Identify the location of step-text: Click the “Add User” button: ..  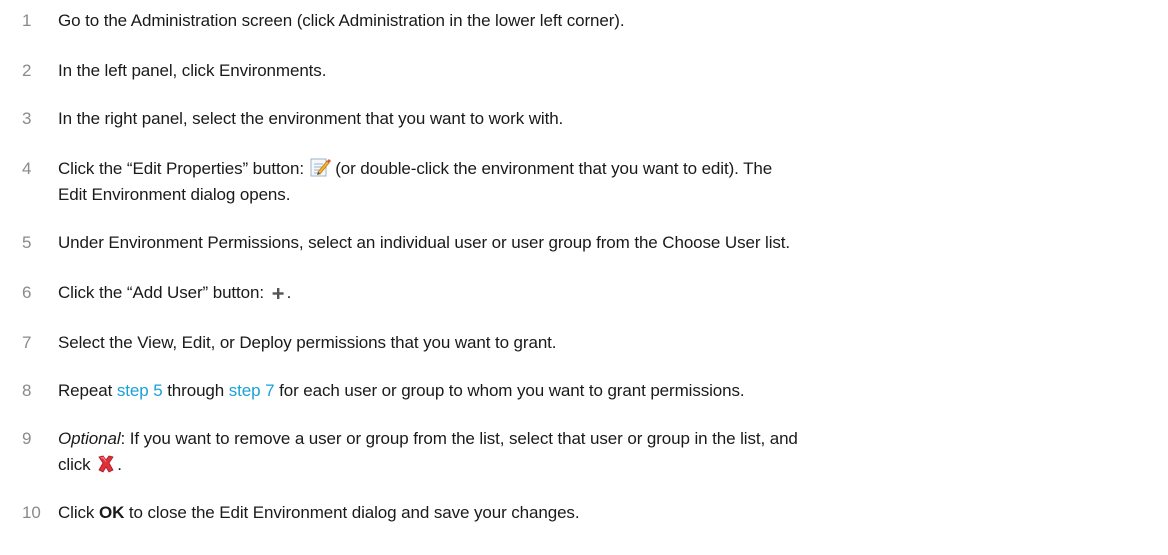
(609, 294).